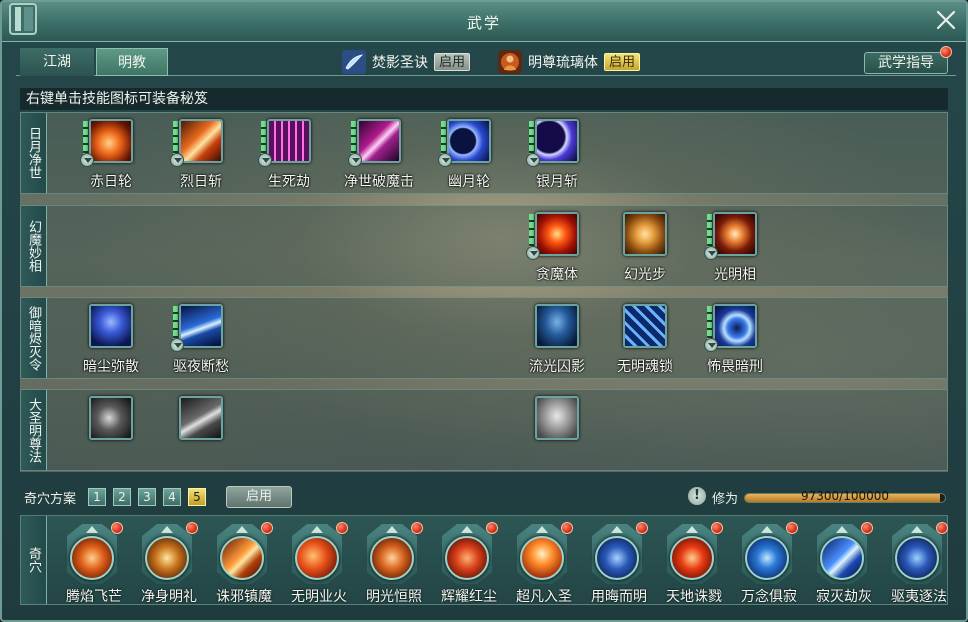  I want to click on skill-icon-jingshipomoji, so click(379, 141).